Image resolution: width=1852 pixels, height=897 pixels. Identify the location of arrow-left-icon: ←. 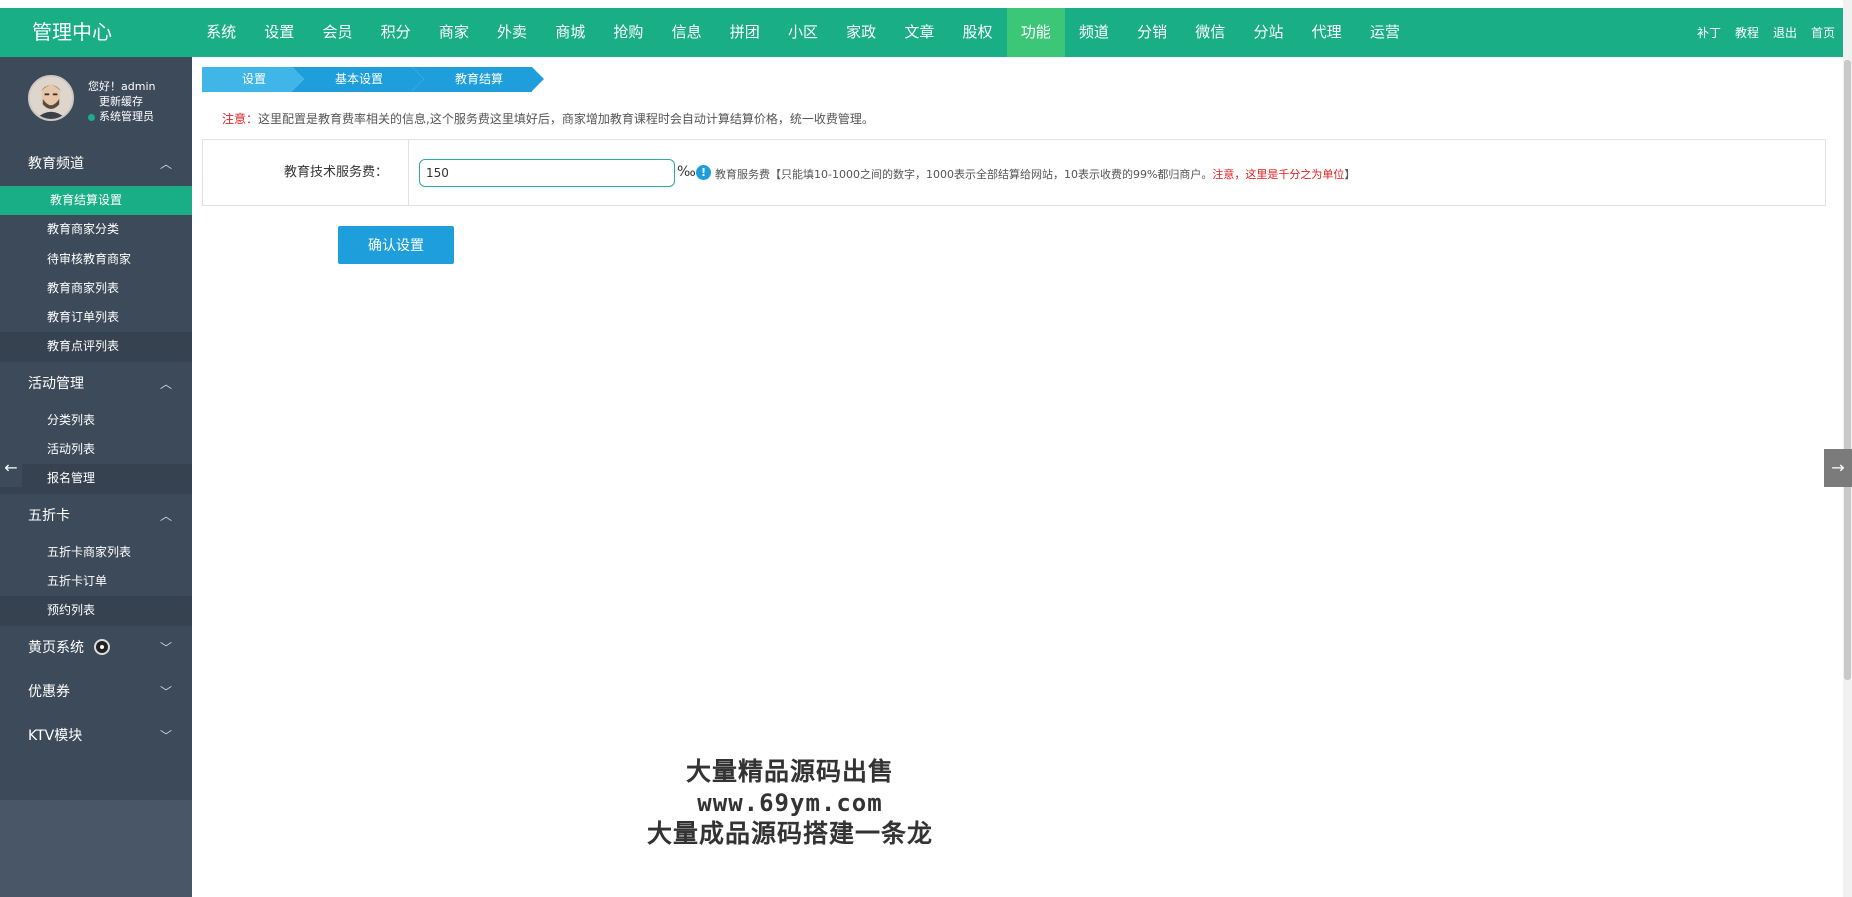
(11, 468).